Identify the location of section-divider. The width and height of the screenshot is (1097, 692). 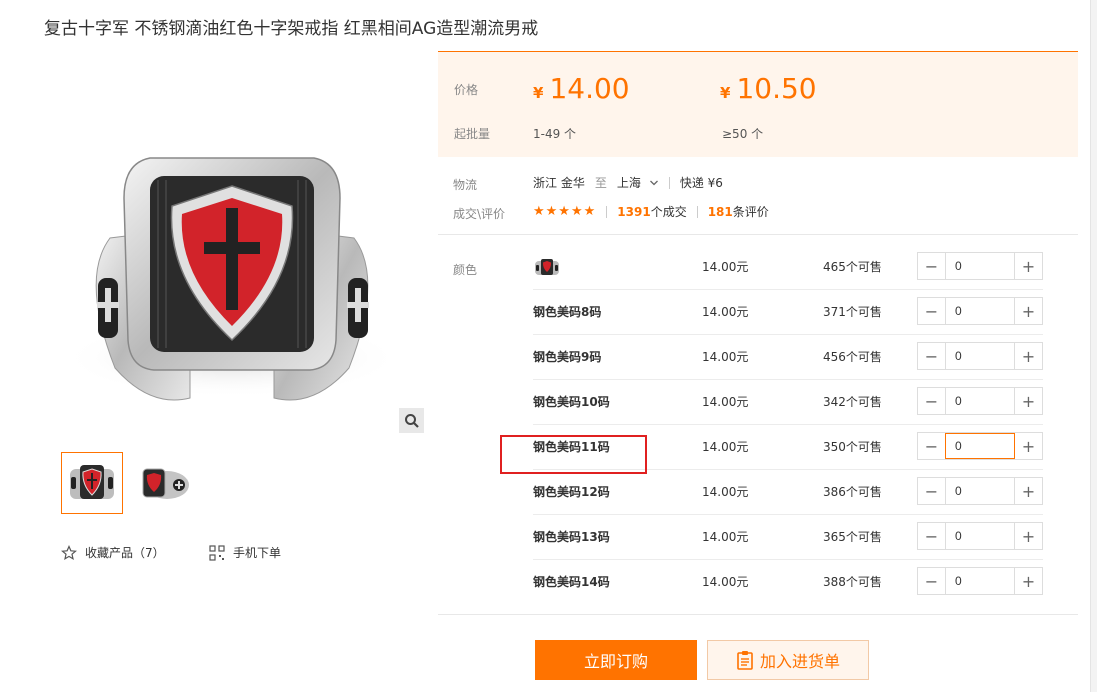
(758, 234).